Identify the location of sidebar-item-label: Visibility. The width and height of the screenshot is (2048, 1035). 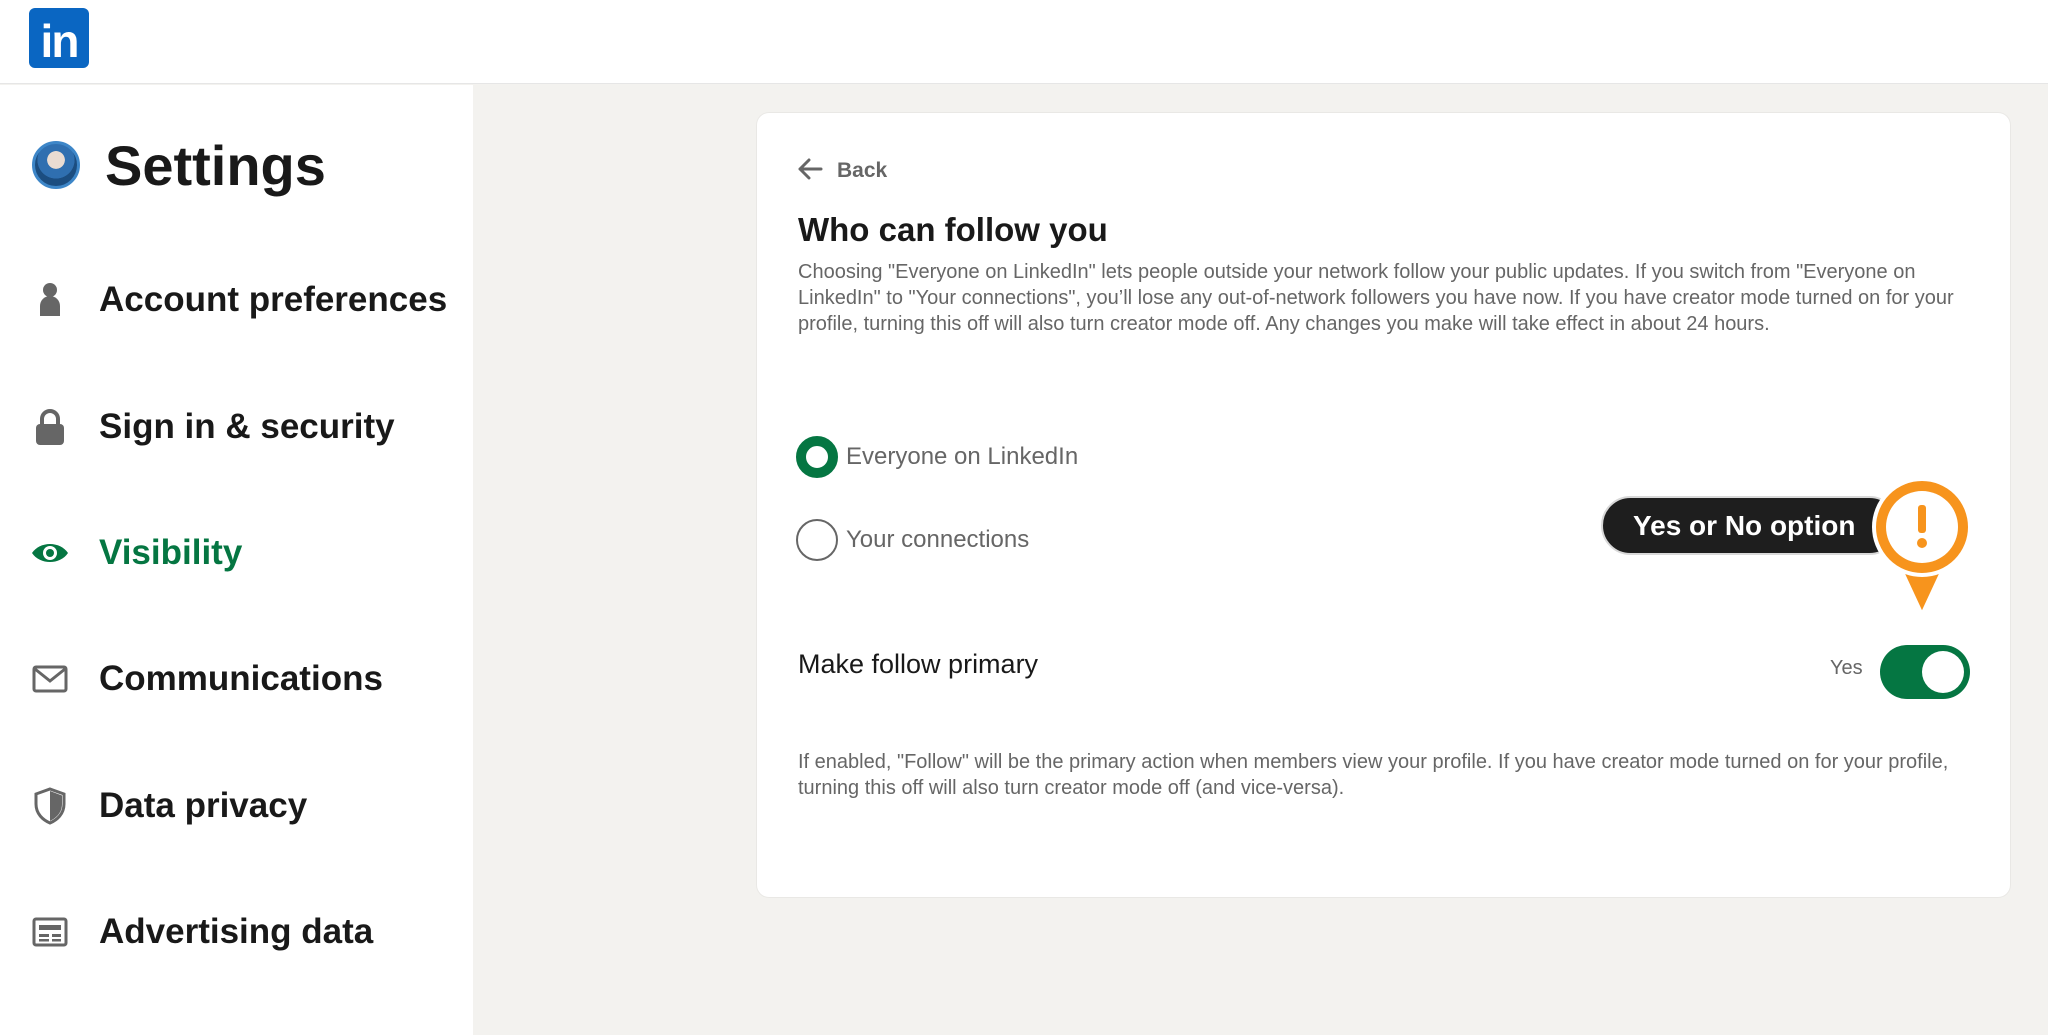
(171, 552).